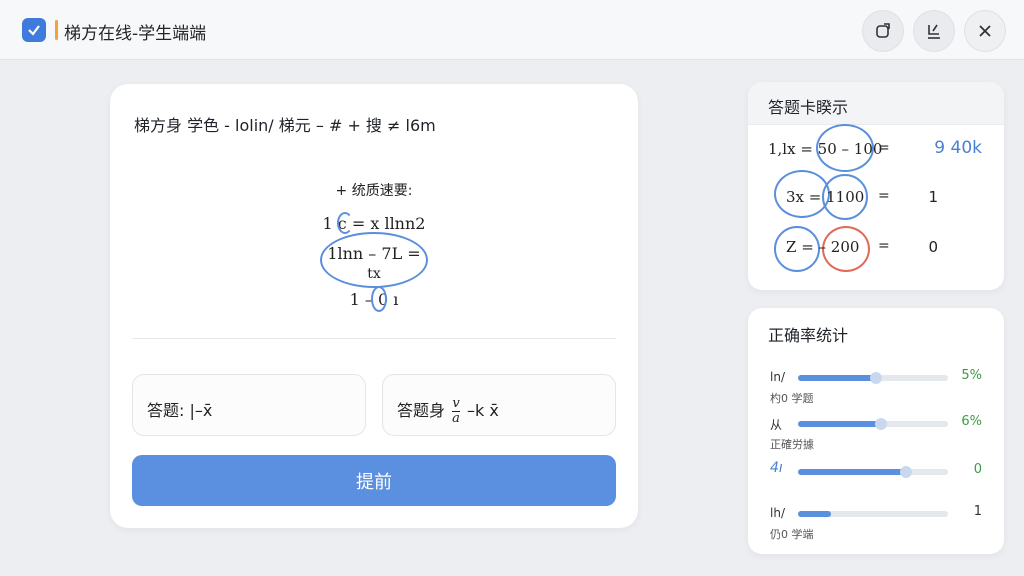 This screenshot has height=576, width=1024. Describe the element at coordinates (456, 418) in the screenshot. I see `answer-2-denominator: a` at that location.